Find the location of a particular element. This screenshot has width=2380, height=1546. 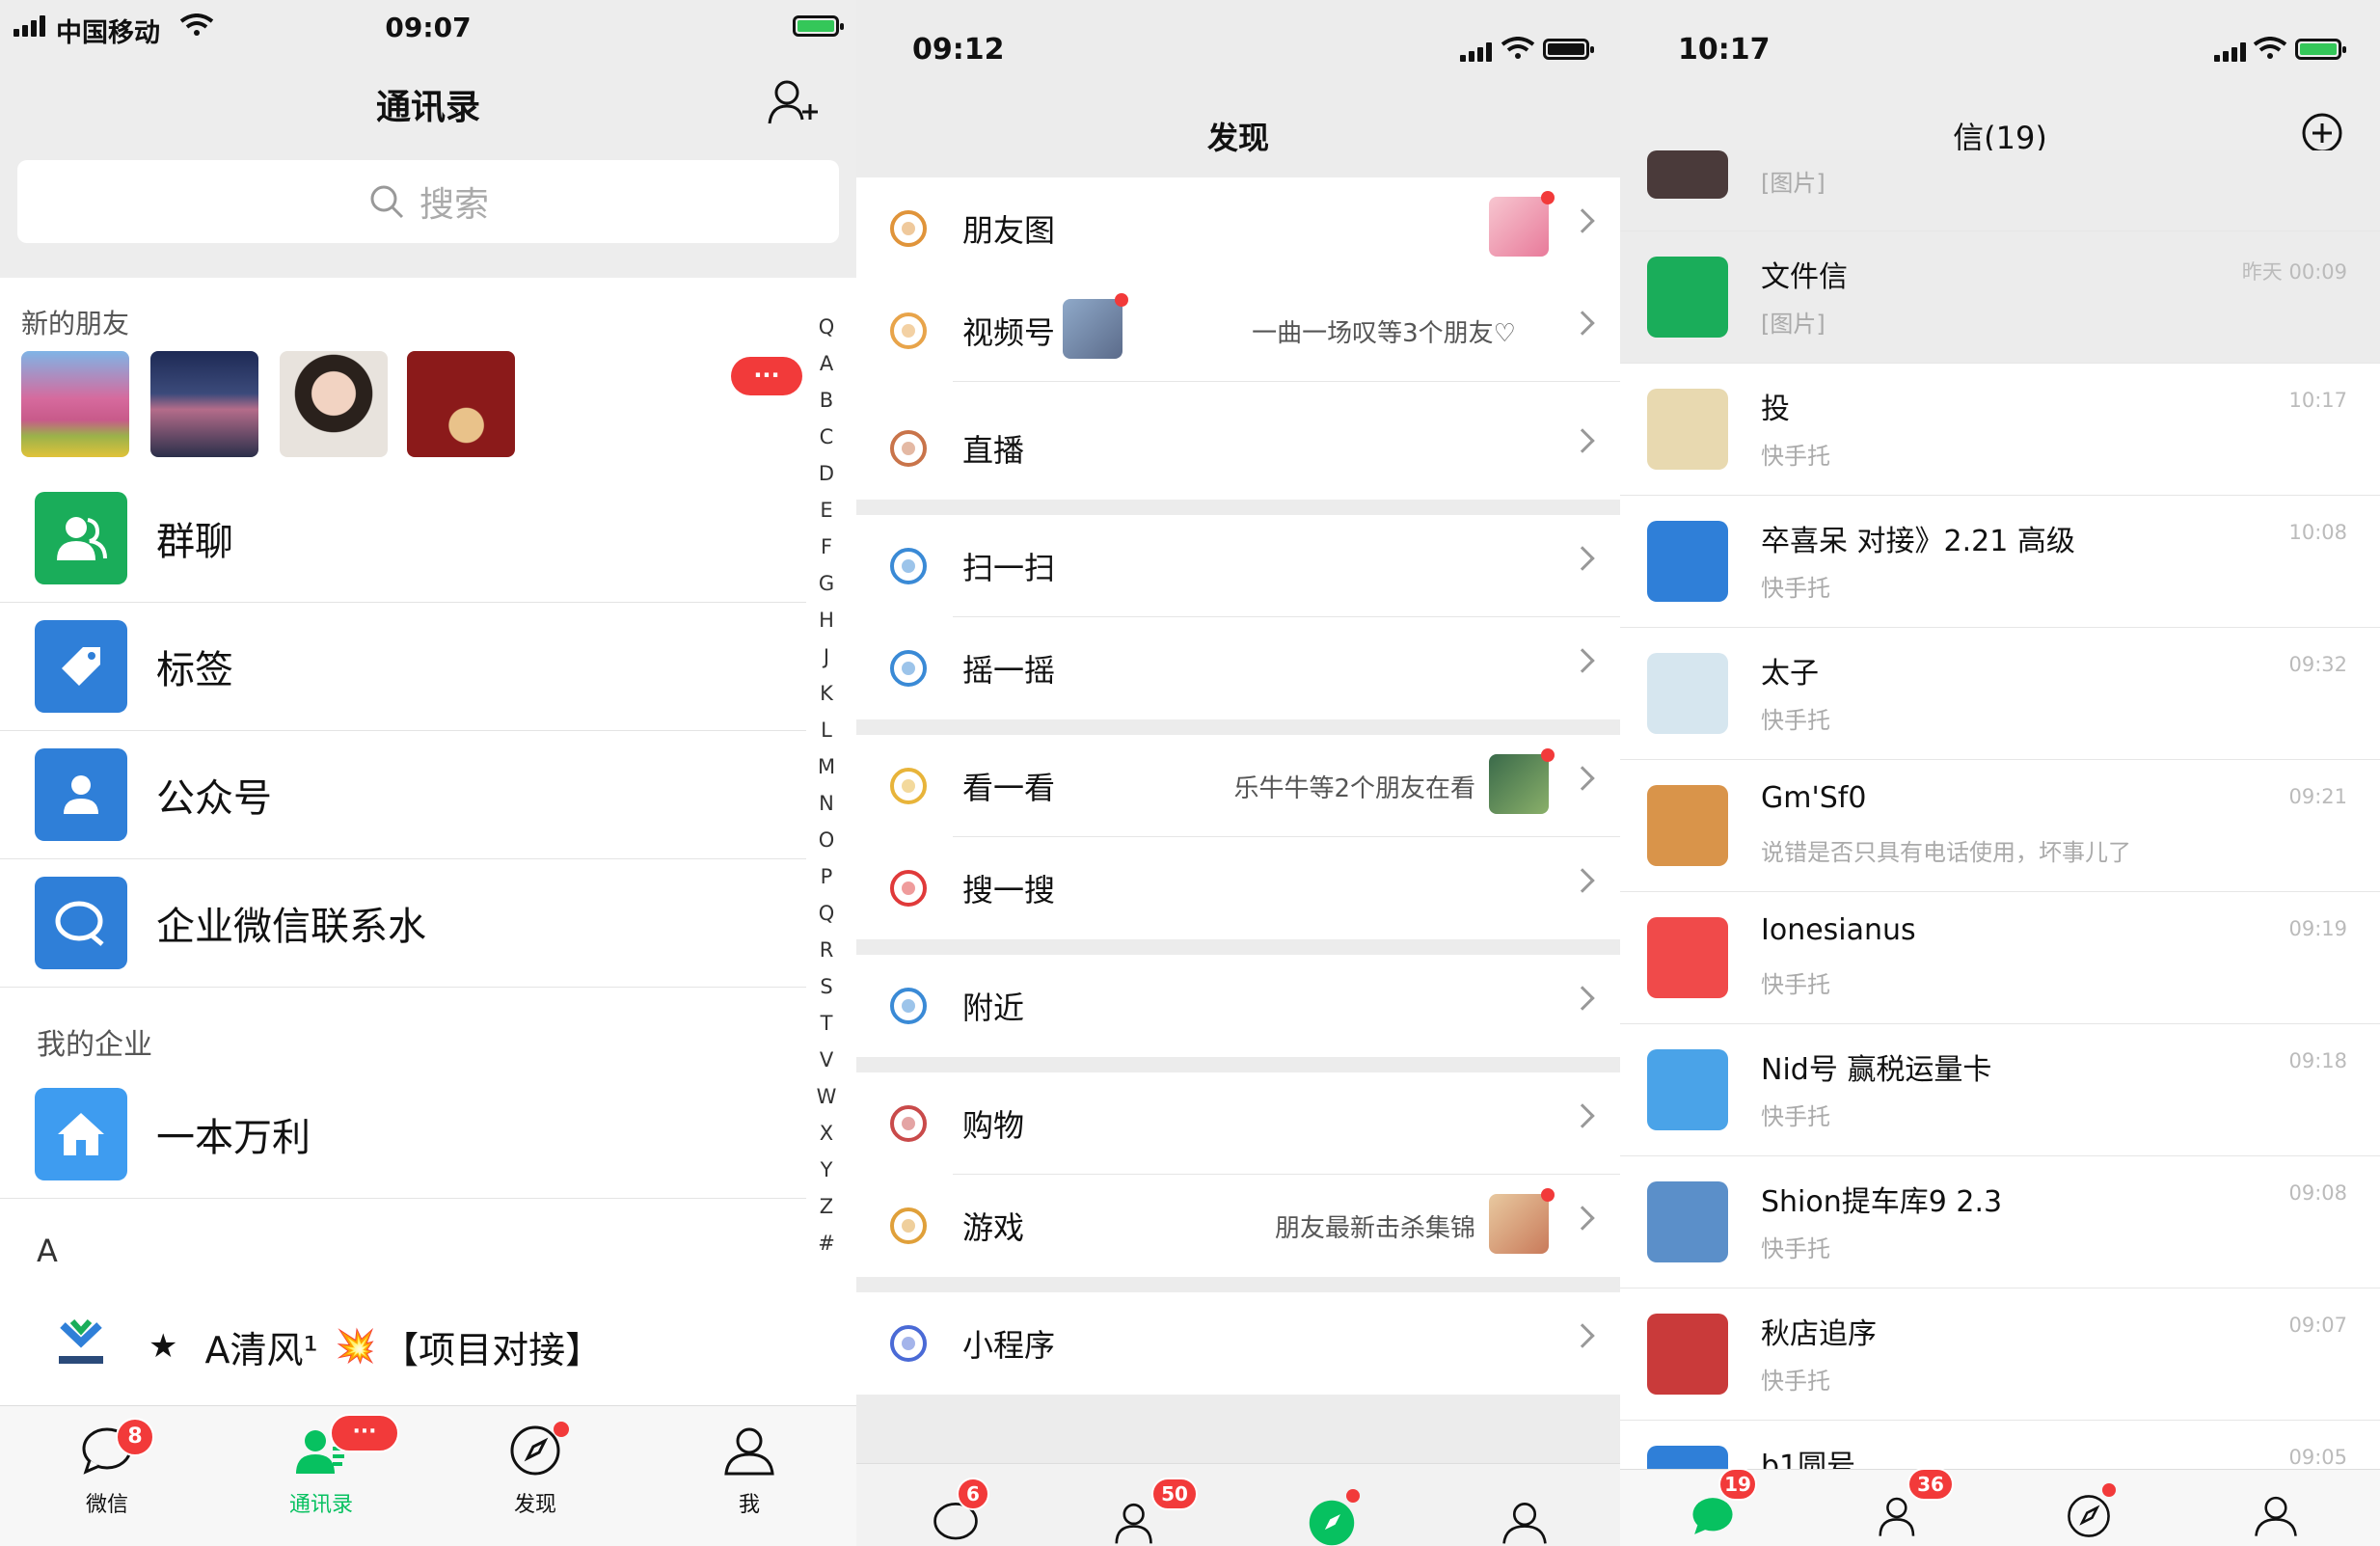

index-letter: H is located at coordinates (827, 620).